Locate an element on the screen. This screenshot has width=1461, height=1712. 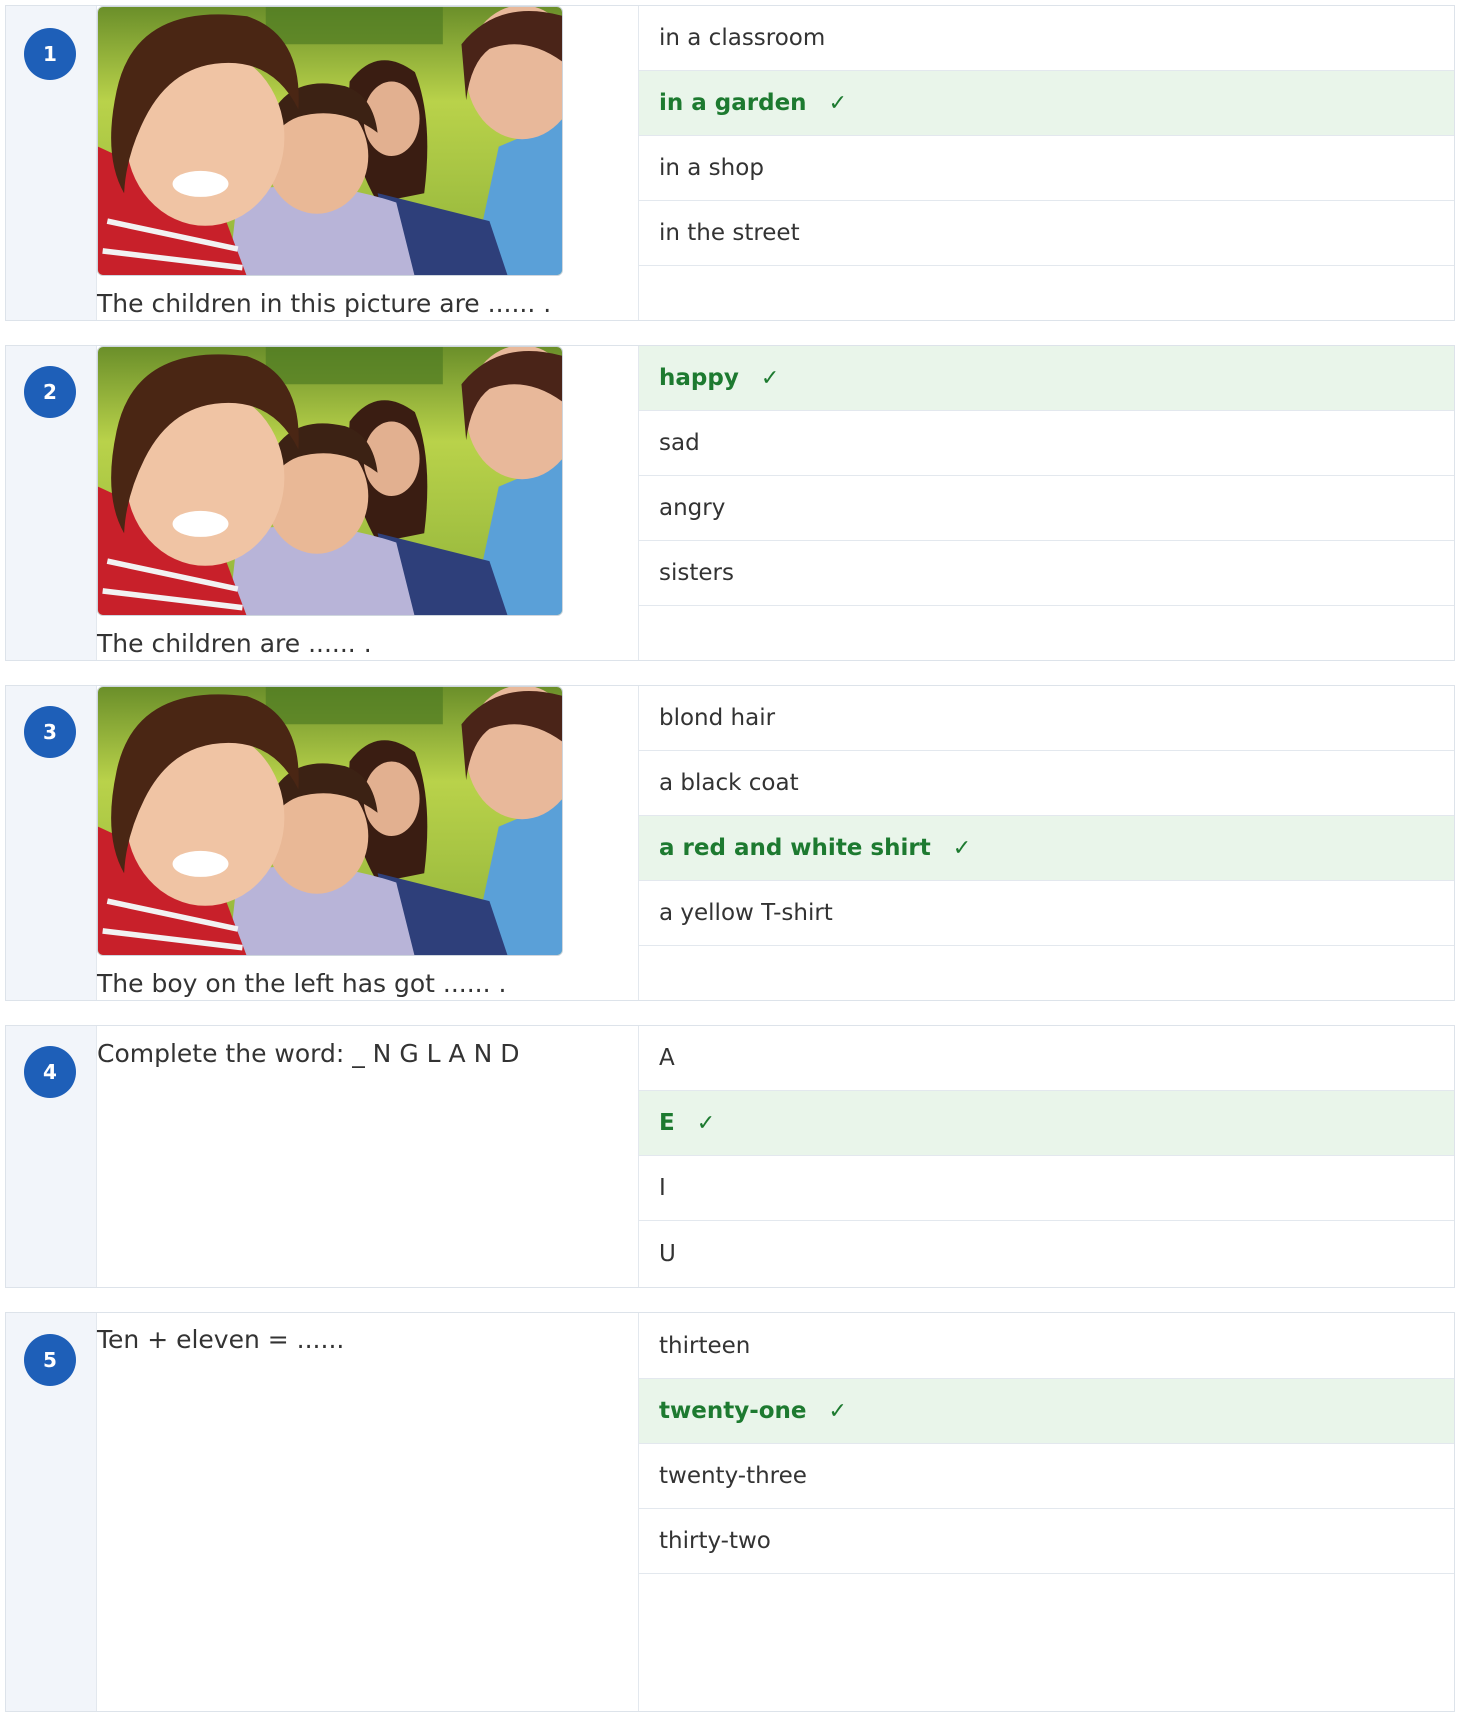
option-label: twenty-one is located at coordinates (733, 1411).